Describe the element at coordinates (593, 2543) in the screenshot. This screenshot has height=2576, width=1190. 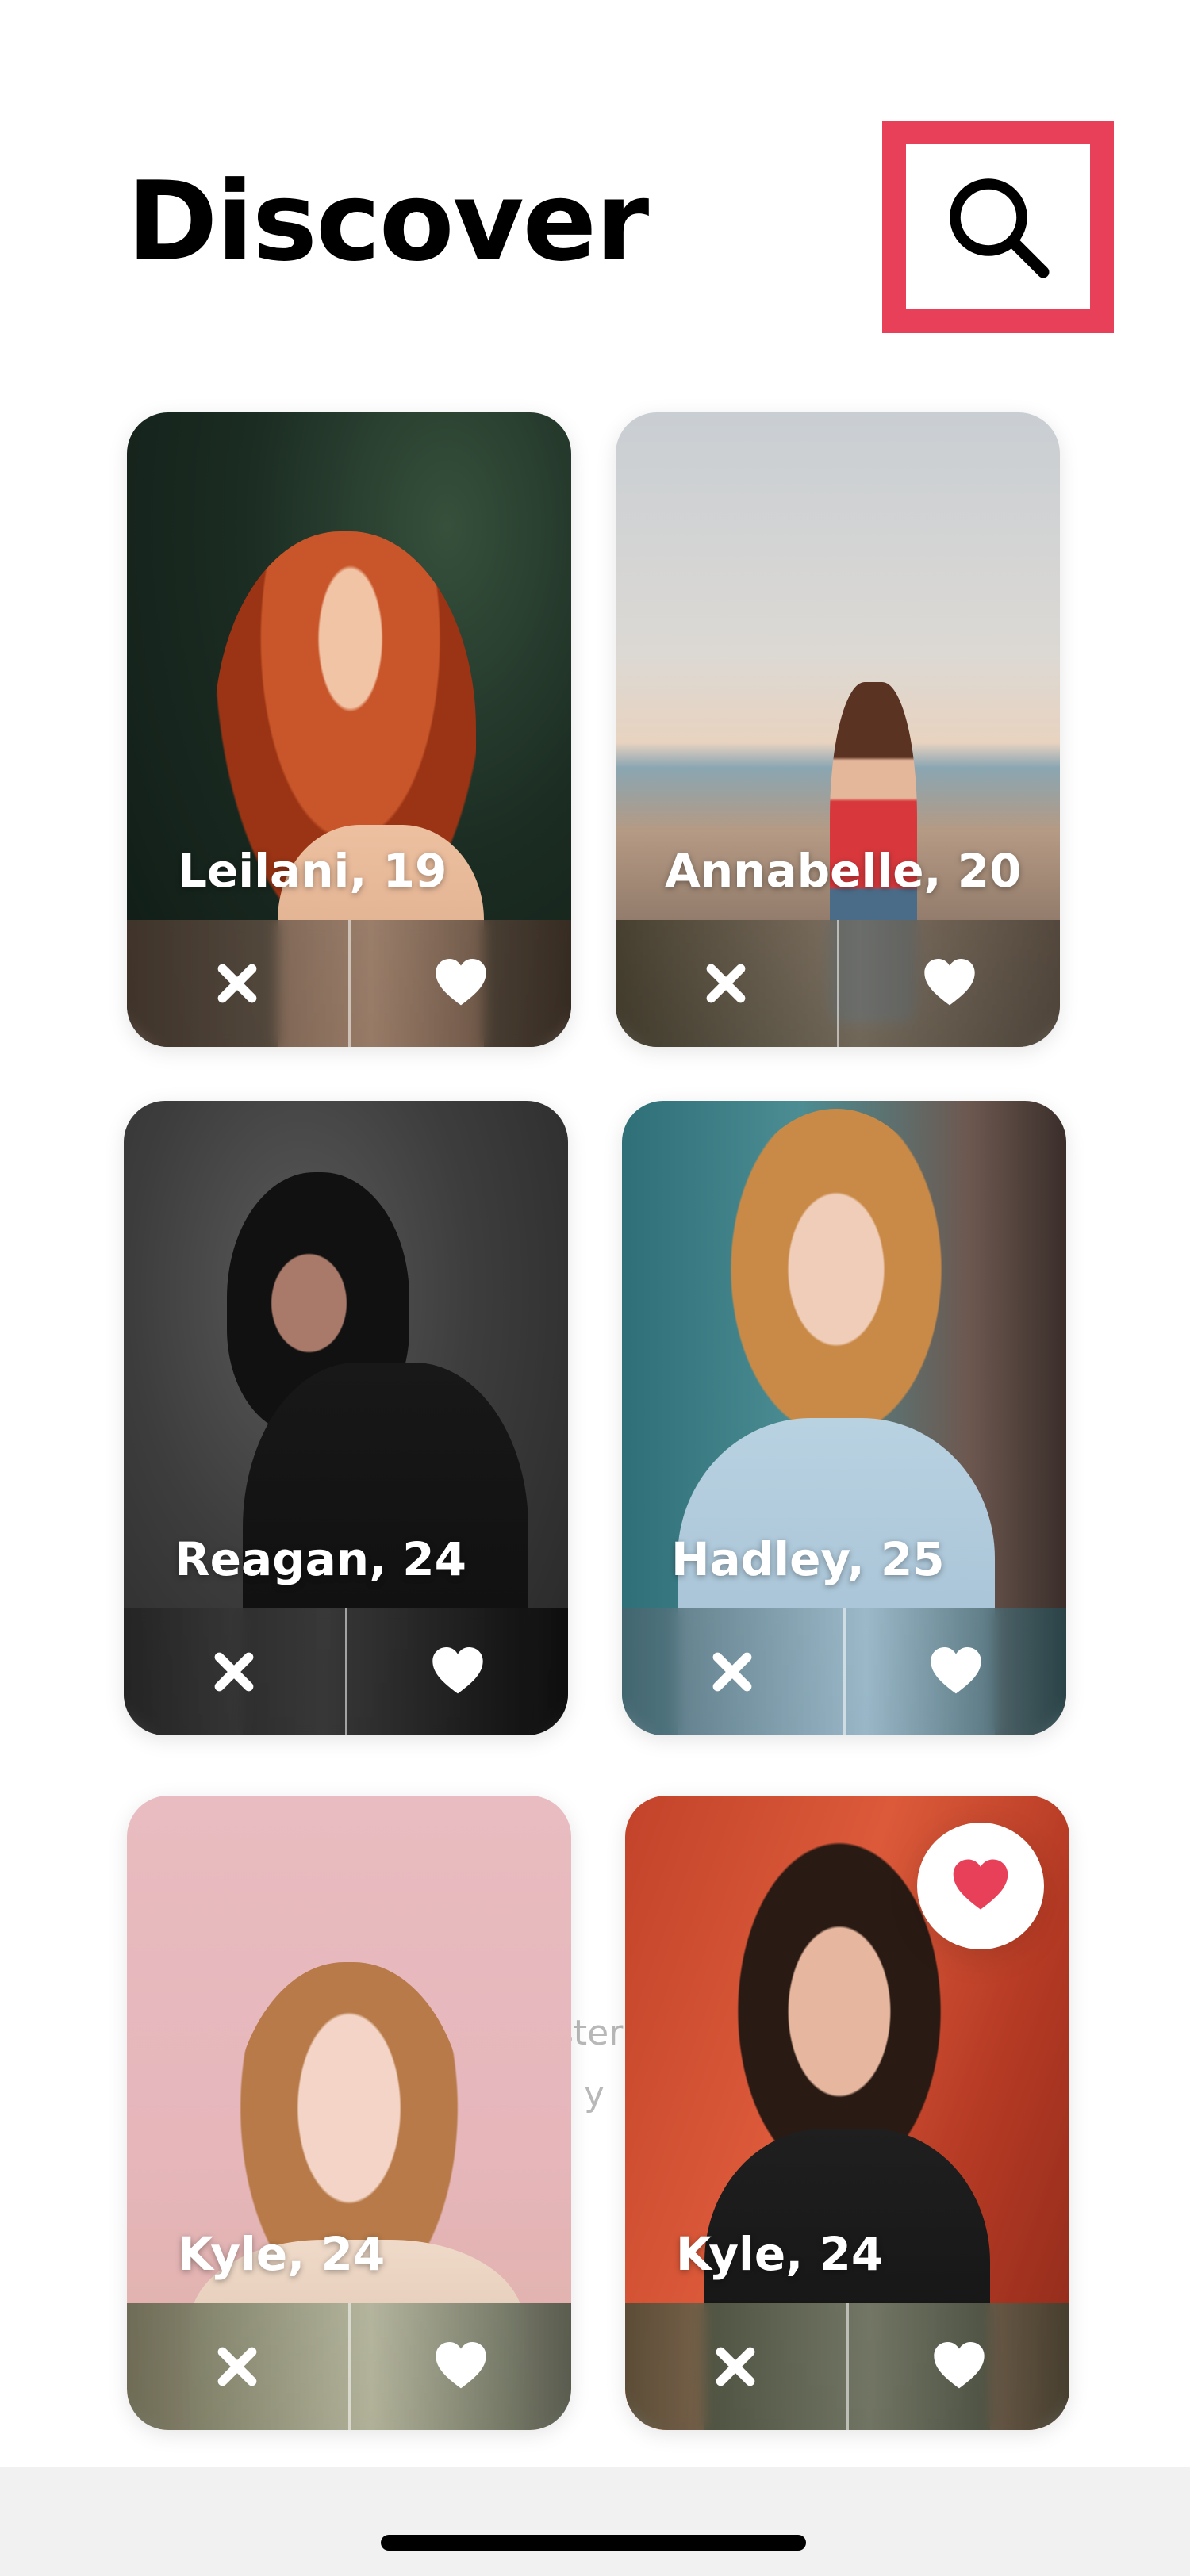
I see `home-indicator` at that location.